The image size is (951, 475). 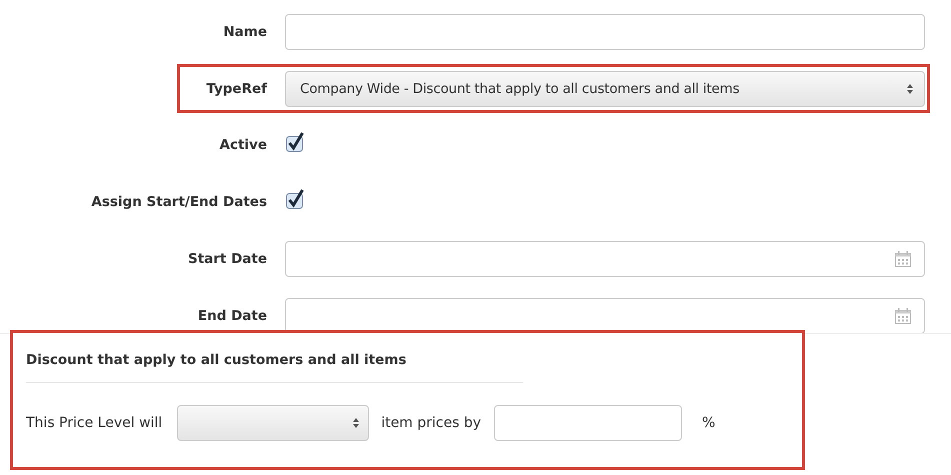 What do you see at coordinates (431, 423) in the screenshot?
I see `item-prices-text: item prices by` at bounding box center [431, 423].